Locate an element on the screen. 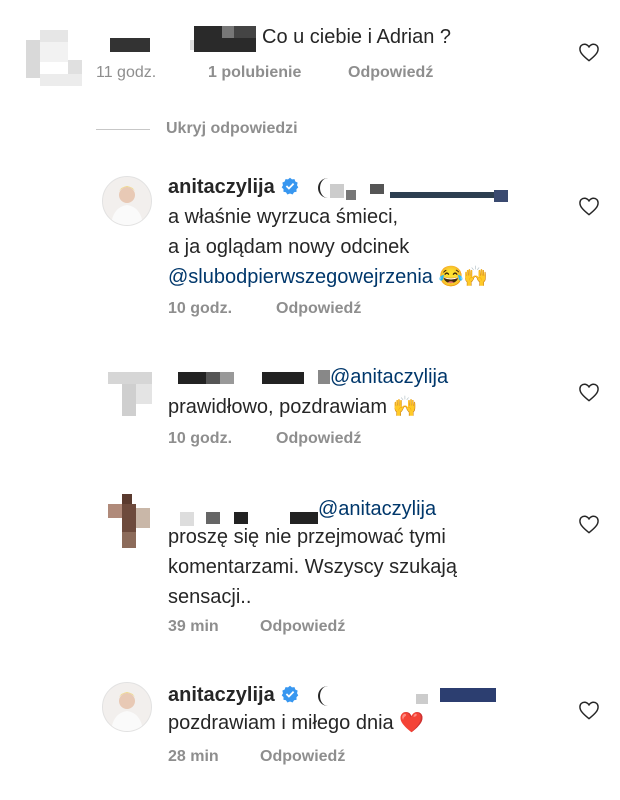 This screenshot has height=800, width=620. comment-meta: 11 godz. is located at coordinates (126, 73).